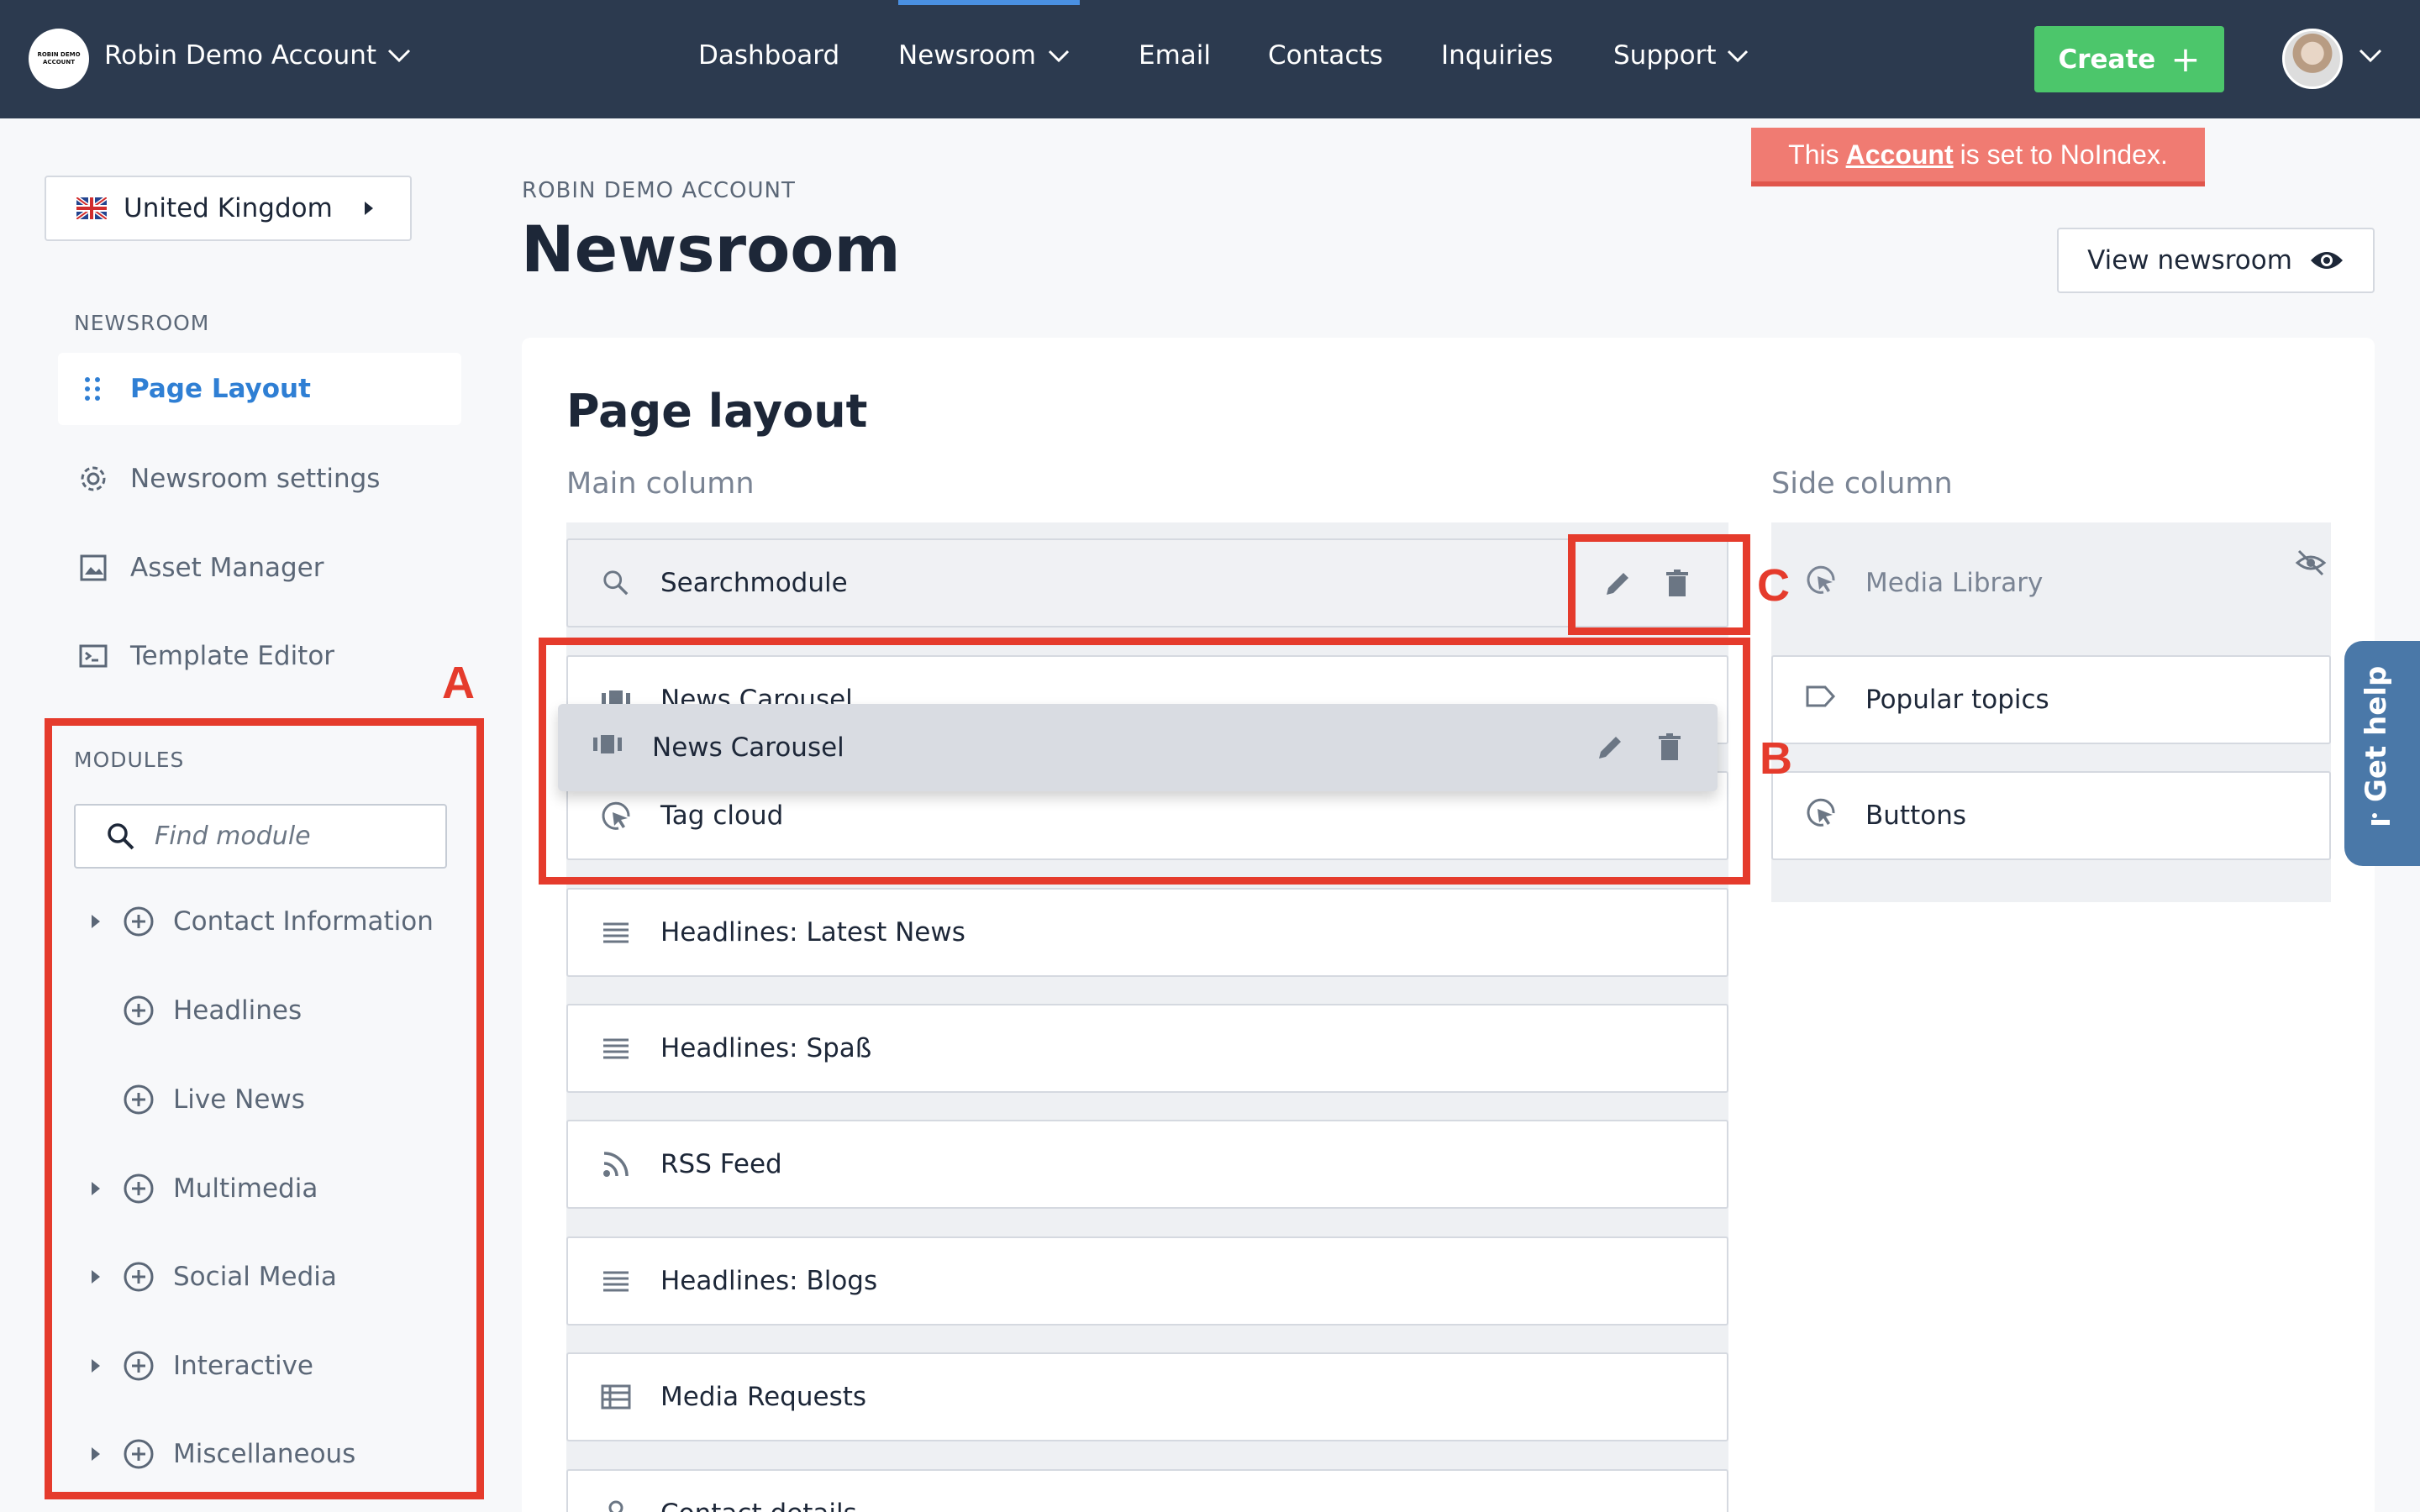  I want to click on module-category-contact-information: Contact Information, so click(261, 921).